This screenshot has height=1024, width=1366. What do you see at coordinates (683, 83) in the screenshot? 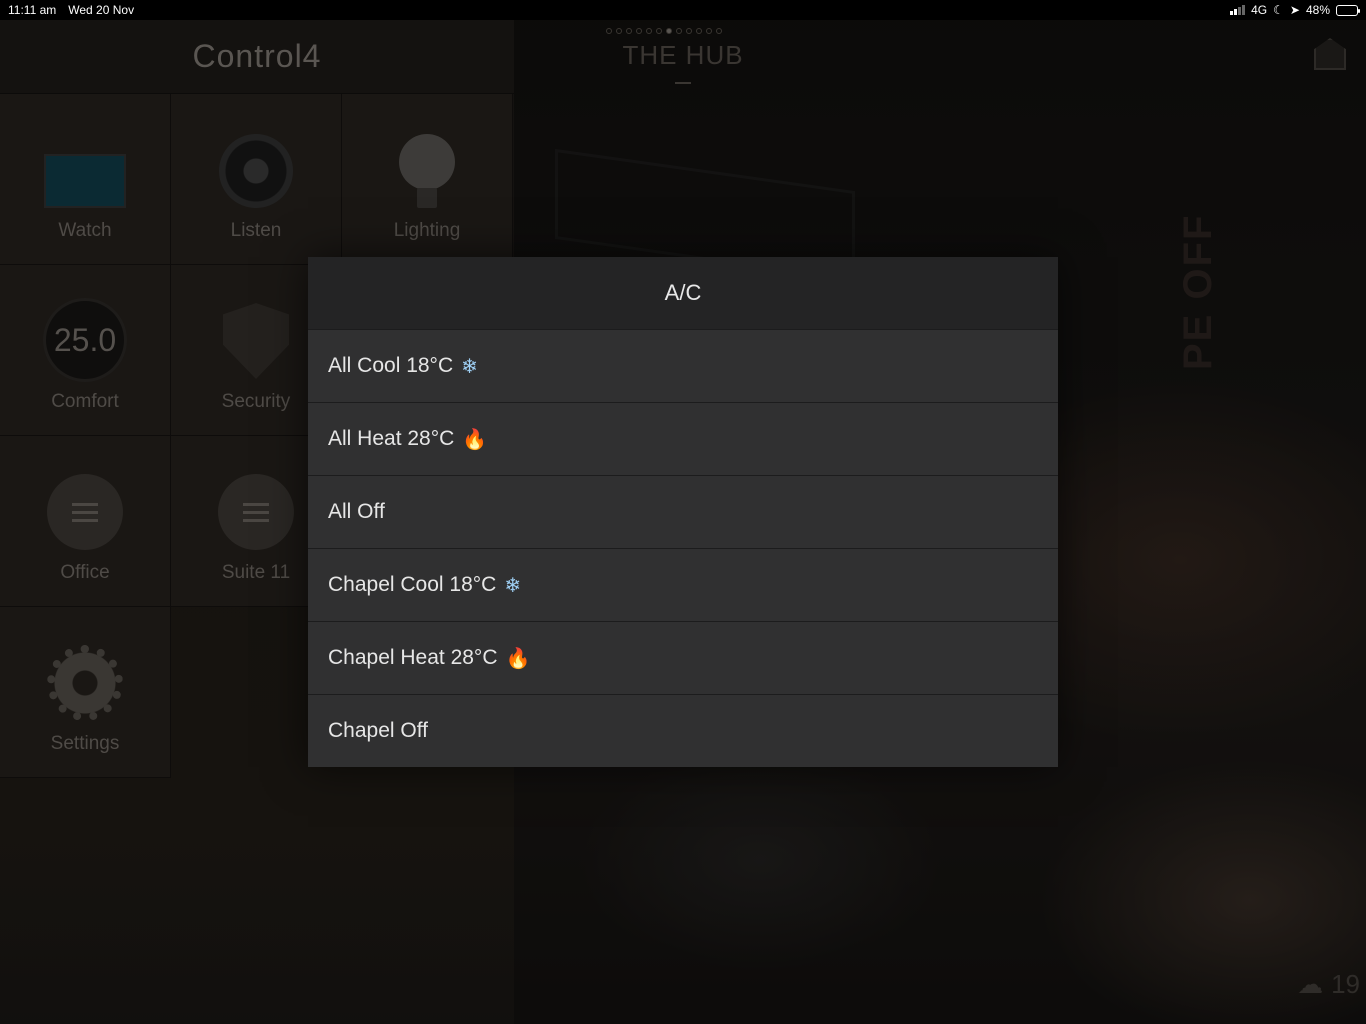
I see `room-title-underline` at bounding box center [683, 83].